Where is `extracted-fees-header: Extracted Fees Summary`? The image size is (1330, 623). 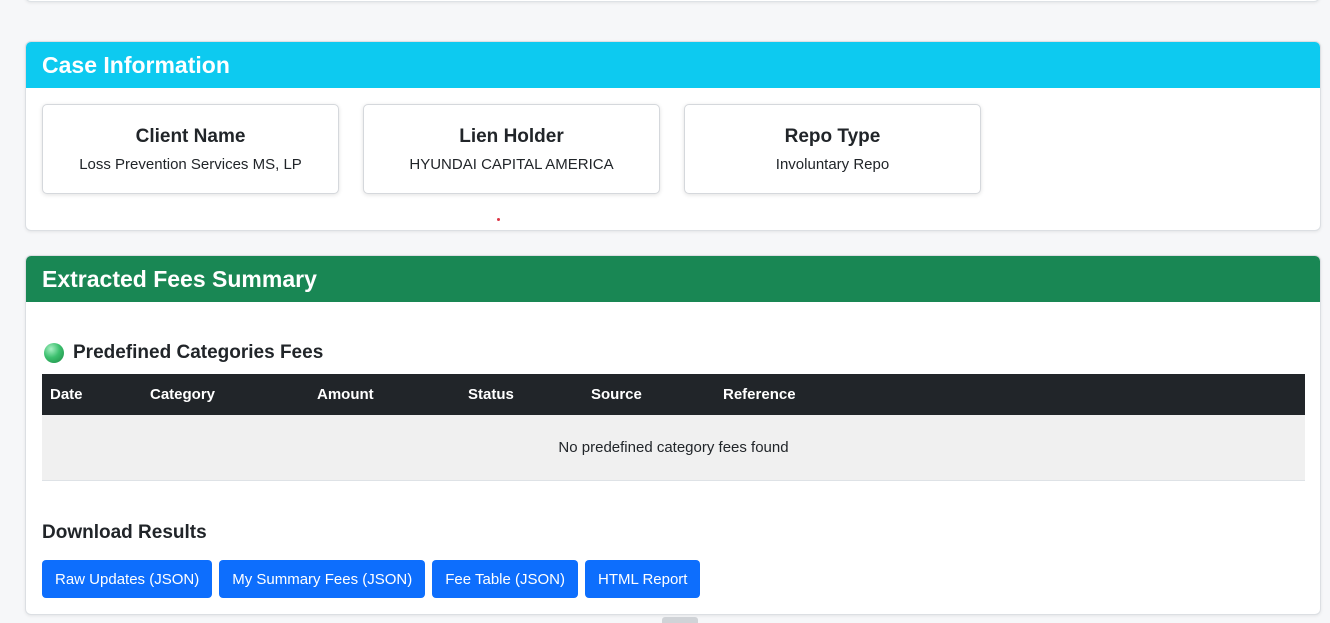
extracted-fees-header: Extracted Fees Summary is located at coordinates (673, 279).